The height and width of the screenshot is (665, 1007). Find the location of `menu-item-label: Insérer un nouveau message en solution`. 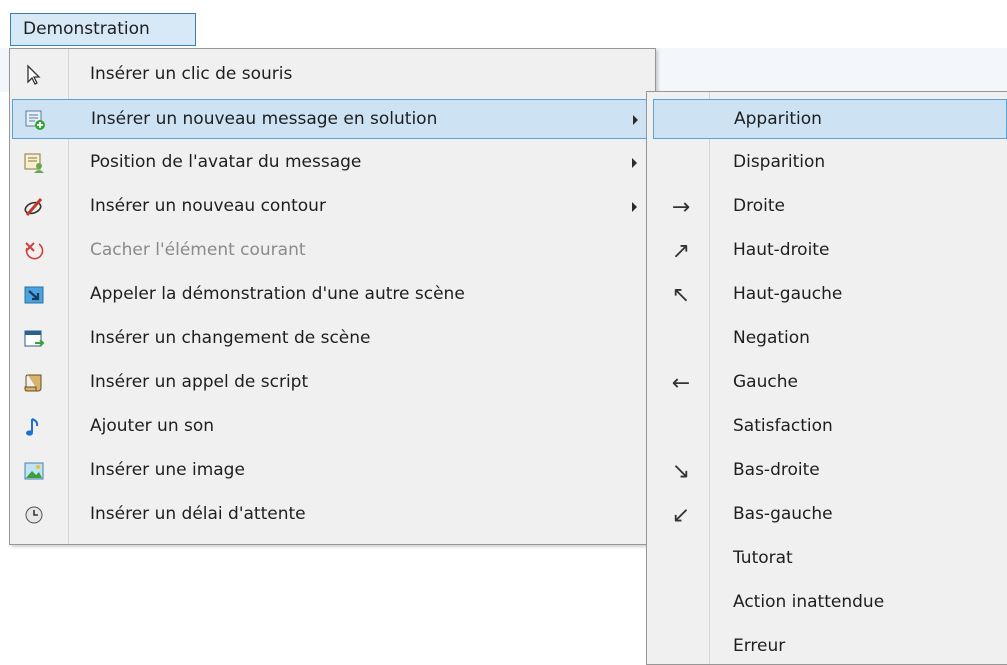

menu-item-label: Insérer un nouveau message en solution is located at coordinates (264, 119).